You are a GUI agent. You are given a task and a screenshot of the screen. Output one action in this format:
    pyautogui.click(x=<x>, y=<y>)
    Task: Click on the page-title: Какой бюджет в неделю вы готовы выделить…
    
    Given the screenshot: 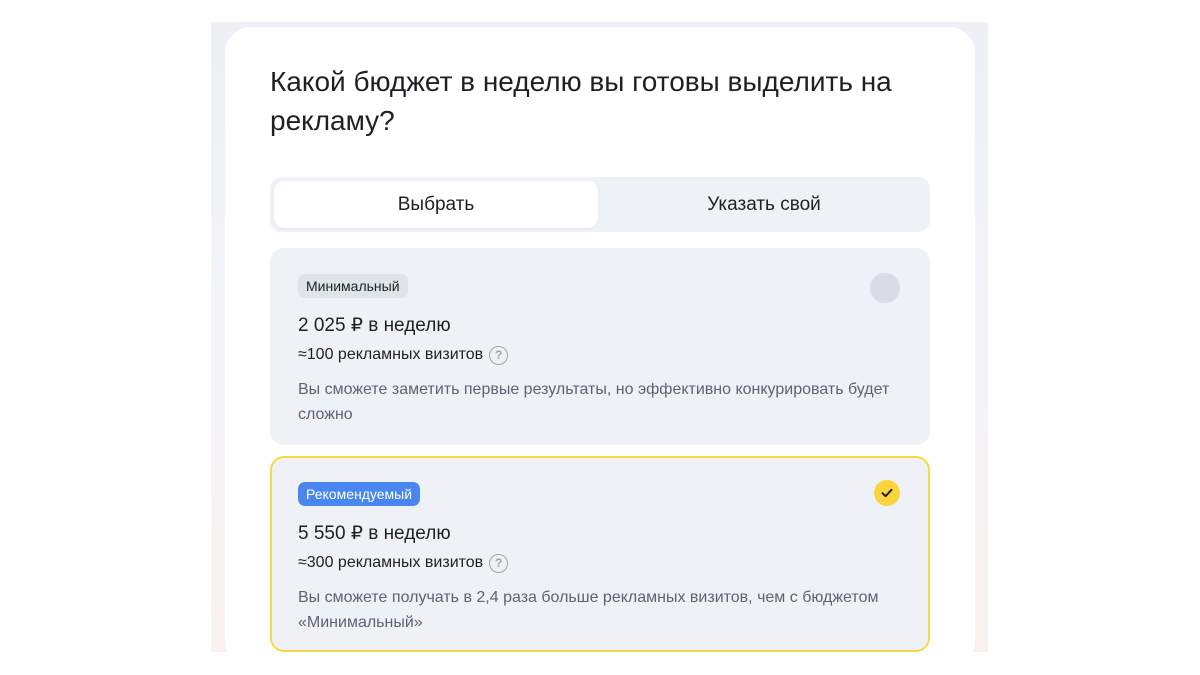 What is the action you would take?
    pyautogui.click(x=581, y=101)
    